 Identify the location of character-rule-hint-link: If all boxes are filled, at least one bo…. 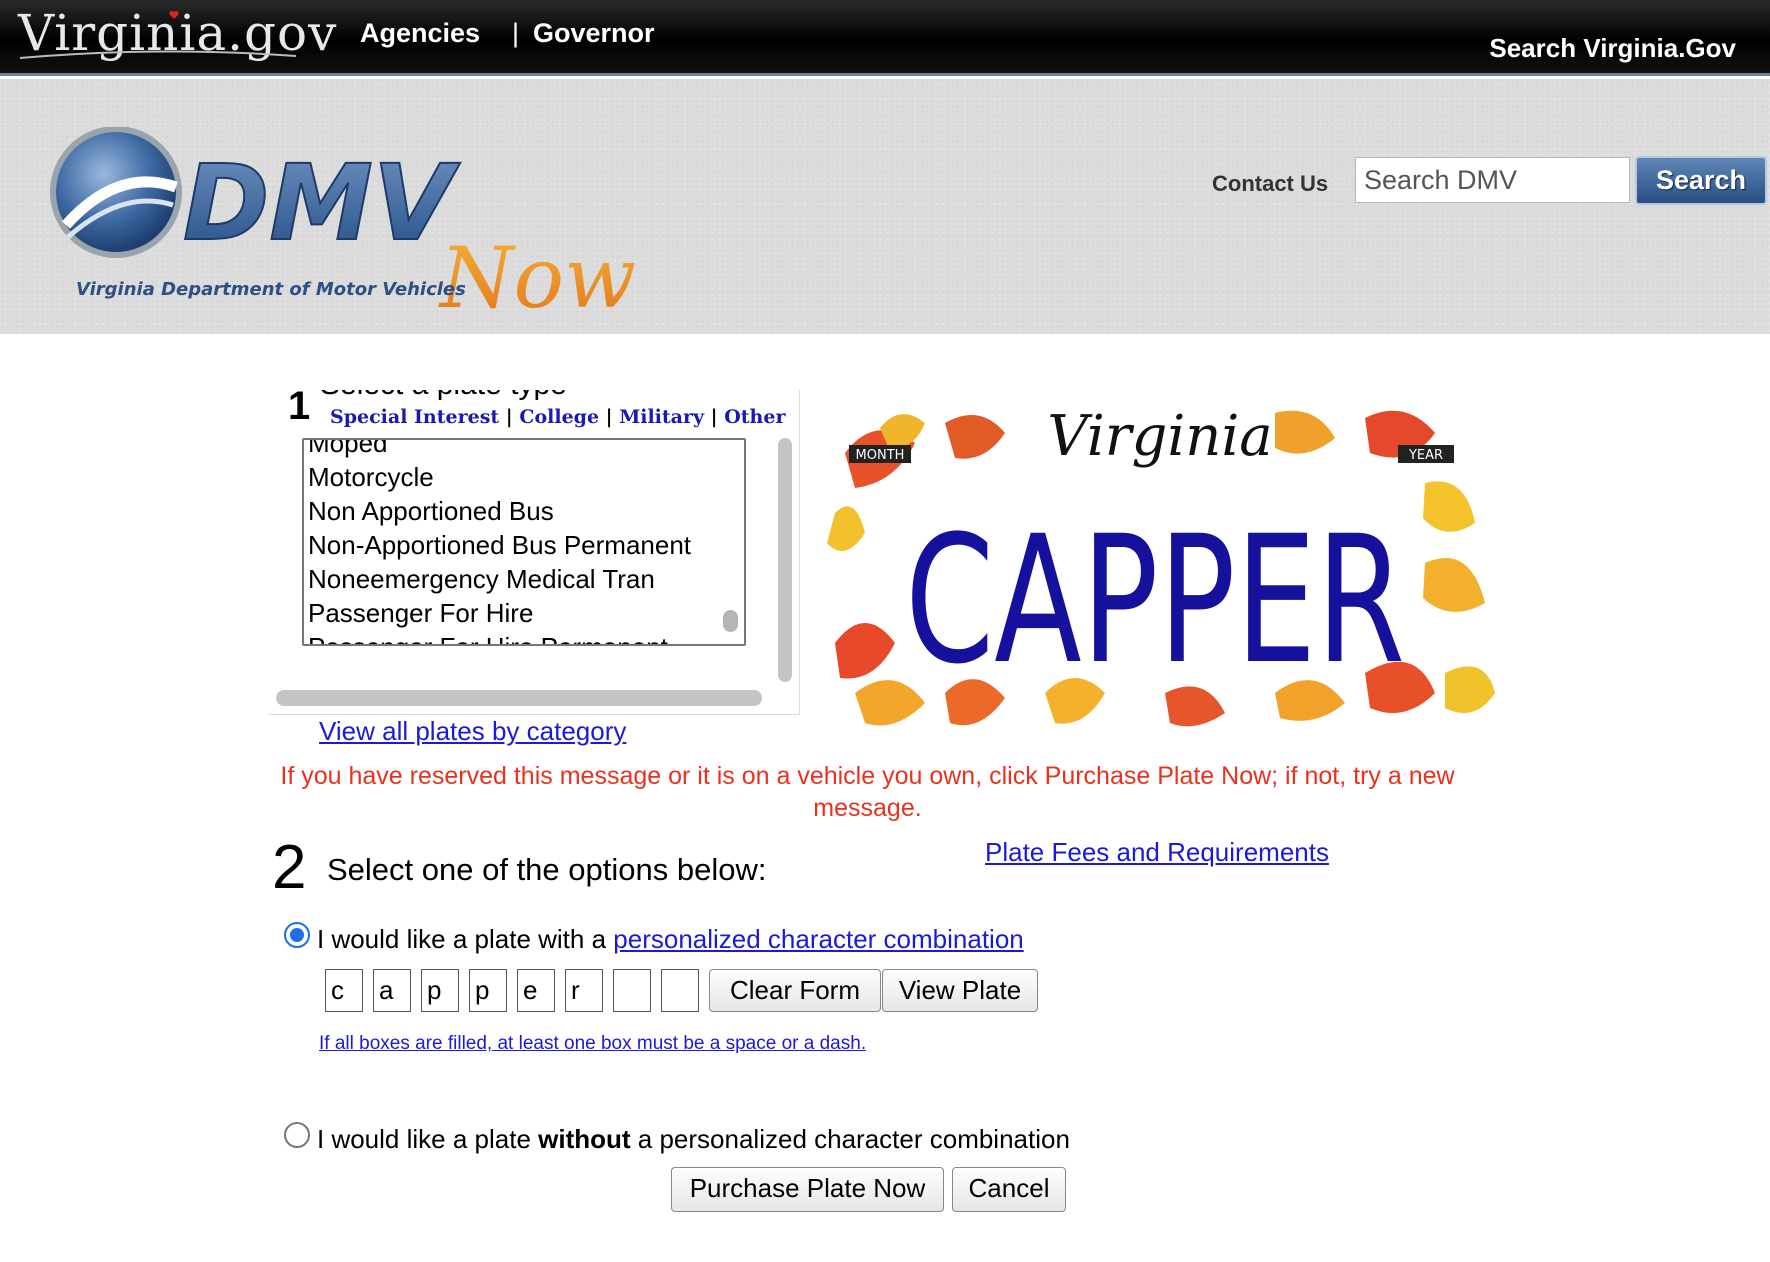
(592, 1044).